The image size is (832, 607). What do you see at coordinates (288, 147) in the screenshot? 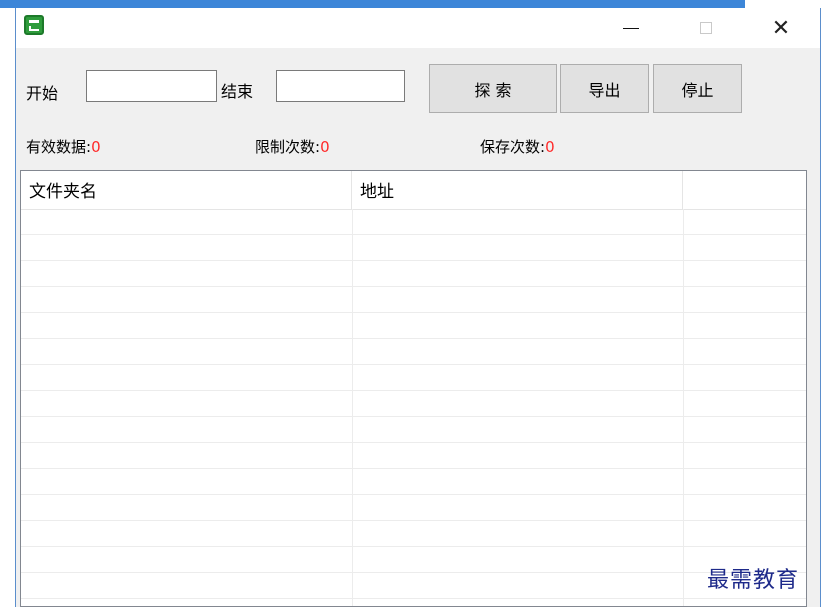
I see `limit-count-label: 限制次数:` at bounding box center [288, 147].